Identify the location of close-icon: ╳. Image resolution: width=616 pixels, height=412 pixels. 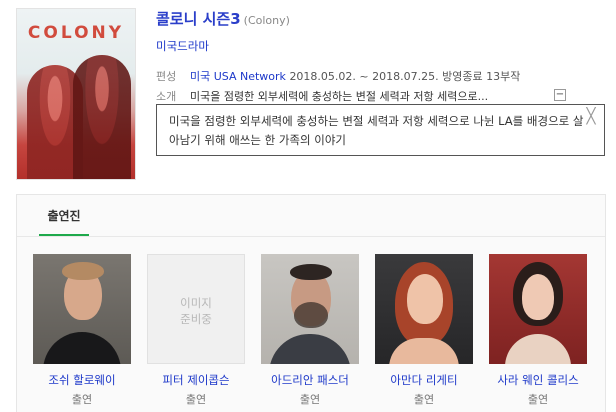
(591, 116).